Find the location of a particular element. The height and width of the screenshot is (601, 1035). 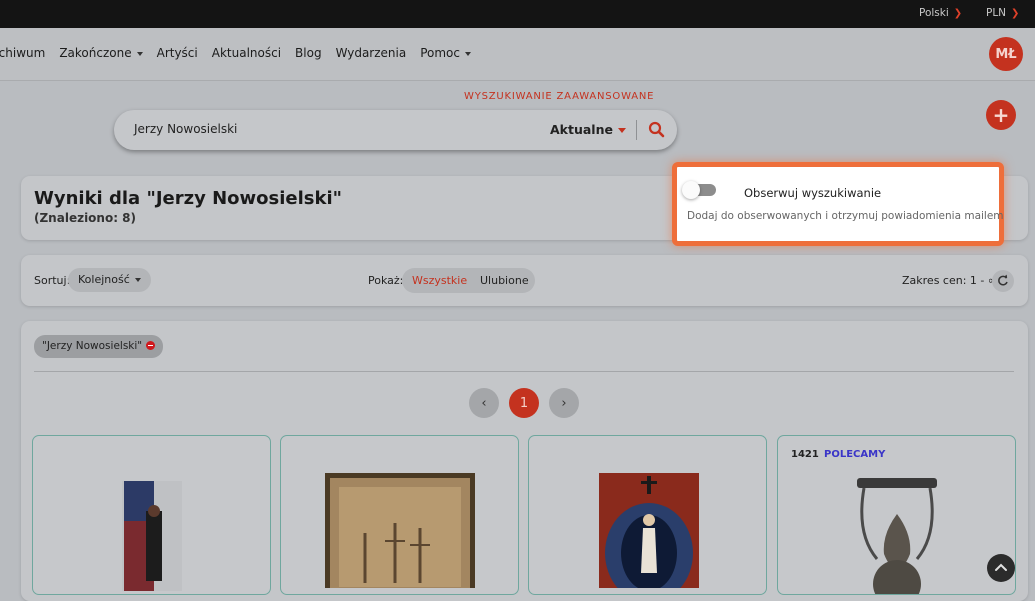

toggle-knob is located at coordinates (691, 190).